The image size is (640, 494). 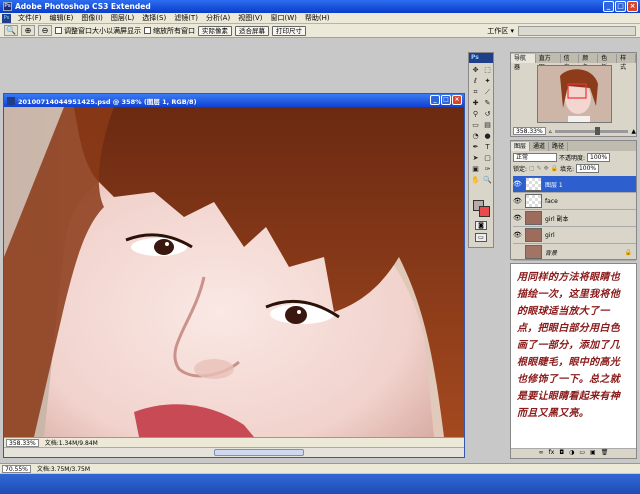 What do you see at coordinates (487, 81) in the screenshot?
I see `magic-wand-icon: ✦` at bounding box center [487, 81].